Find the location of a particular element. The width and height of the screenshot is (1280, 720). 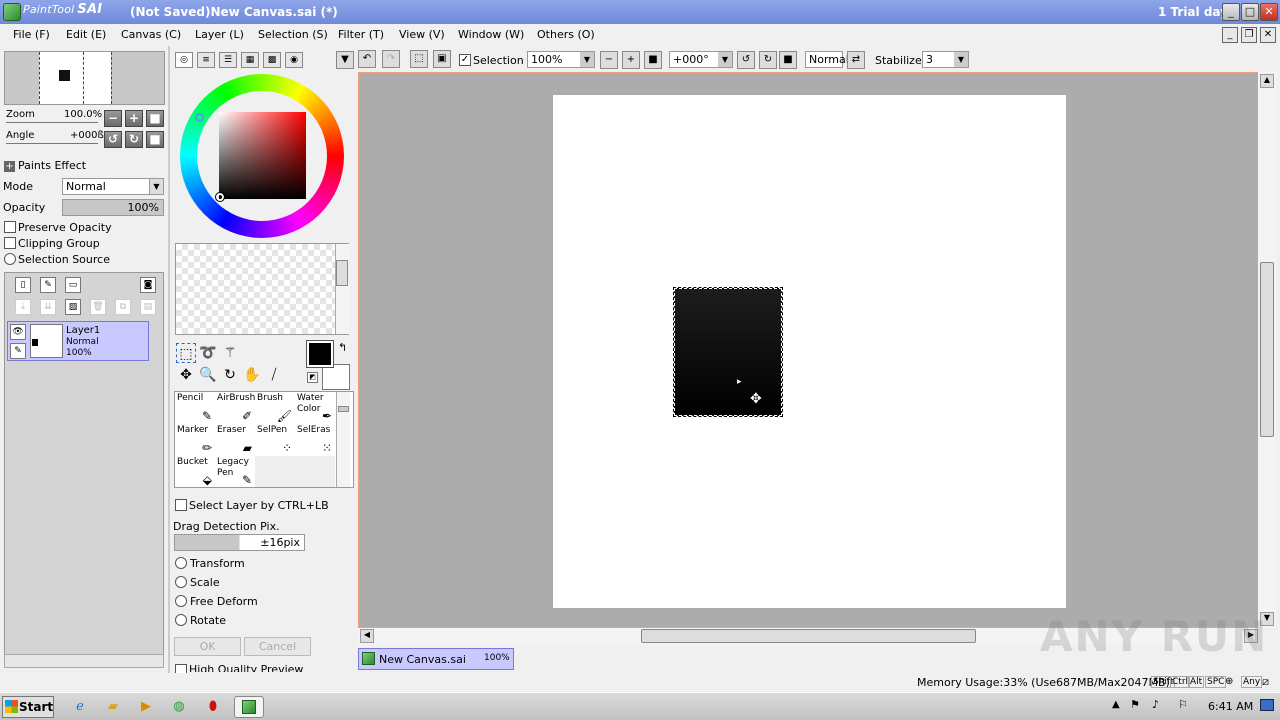

rgb-slider-tab-icon: ≡ is located at coordinates (206, 60).